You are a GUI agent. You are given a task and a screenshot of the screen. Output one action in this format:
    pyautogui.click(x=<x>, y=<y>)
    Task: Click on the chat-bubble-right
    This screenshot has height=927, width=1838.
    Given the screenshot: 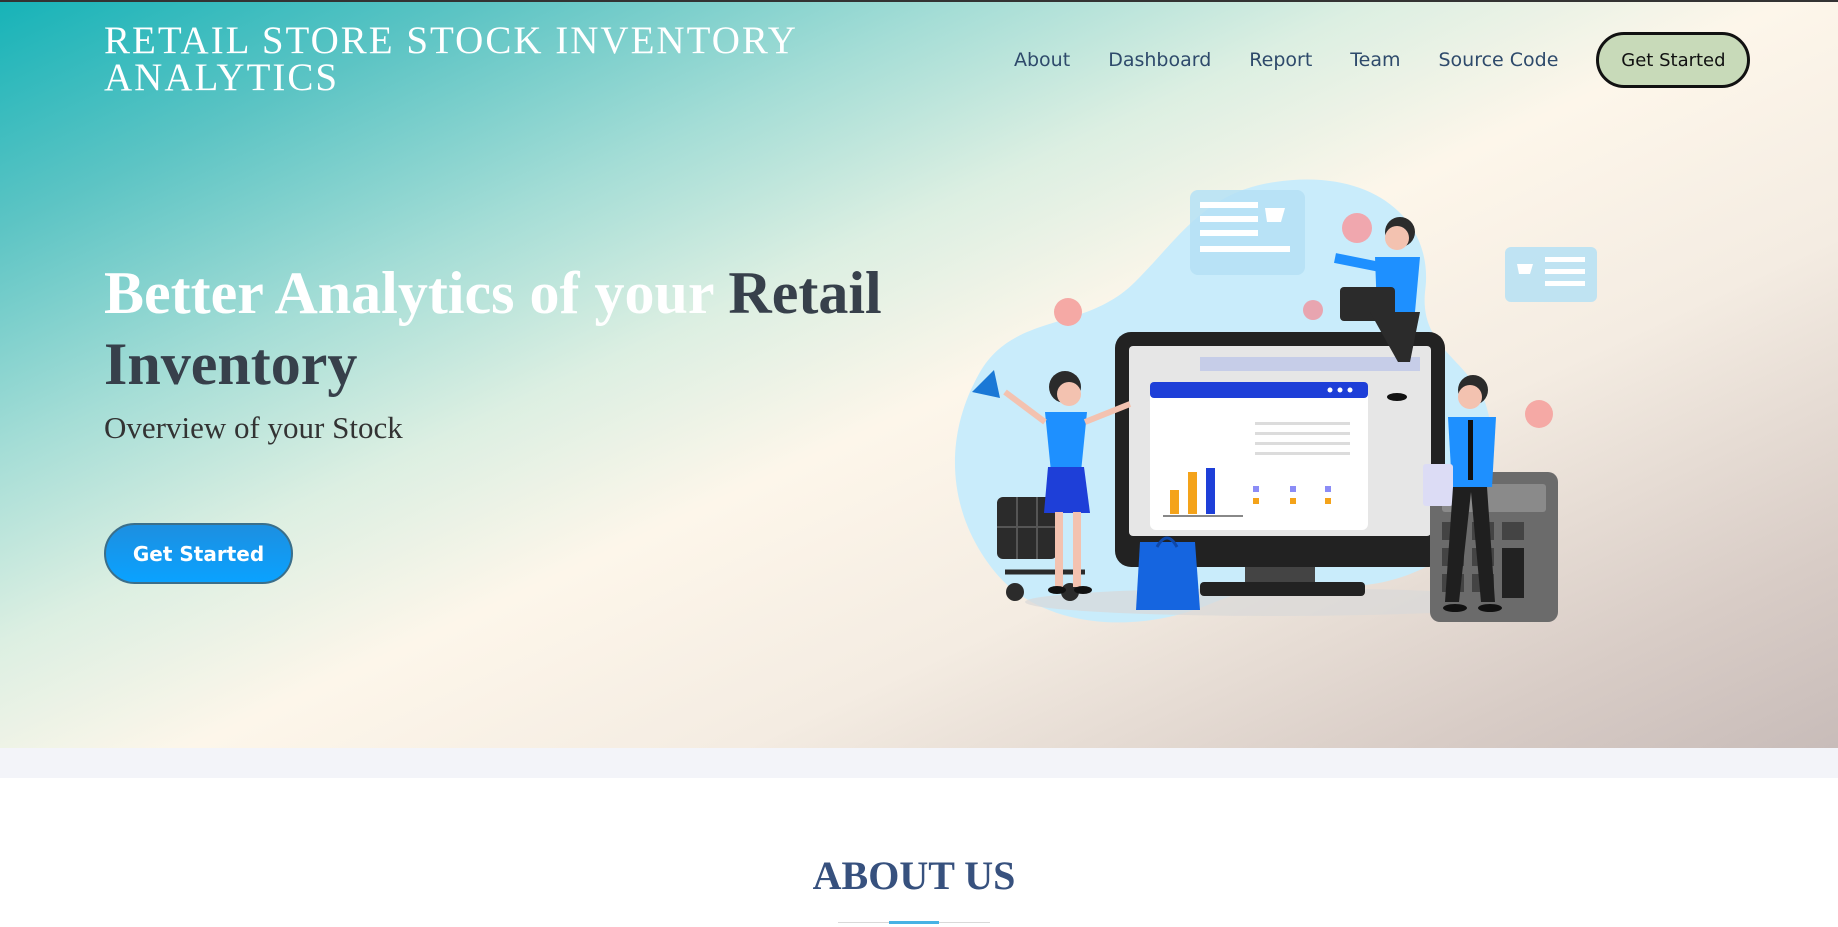 What is the action you would take?
    pyautogui.click(x=1551, y=274)
    